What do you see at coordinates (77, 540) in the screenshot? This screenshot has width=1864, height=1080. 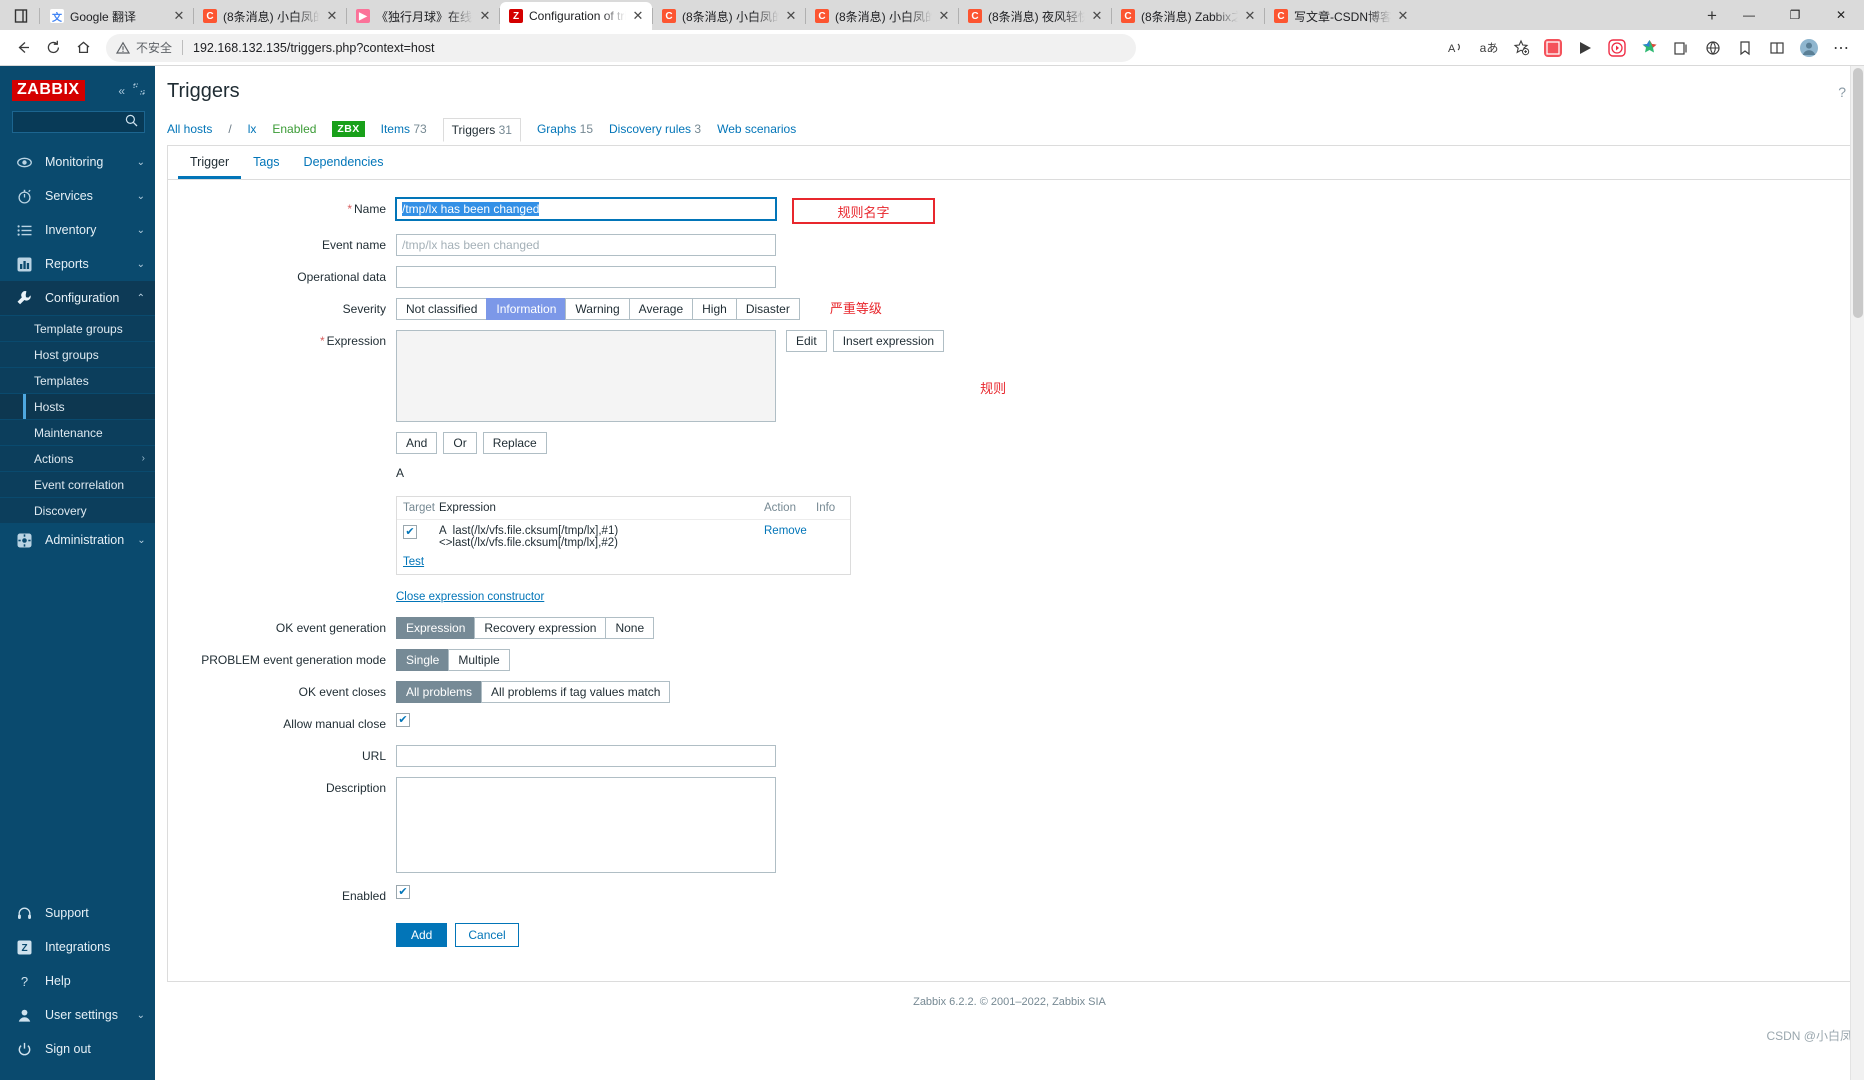 I see `sidebar-item-administration: Administration ⌄` at bounding box center [77, 540].